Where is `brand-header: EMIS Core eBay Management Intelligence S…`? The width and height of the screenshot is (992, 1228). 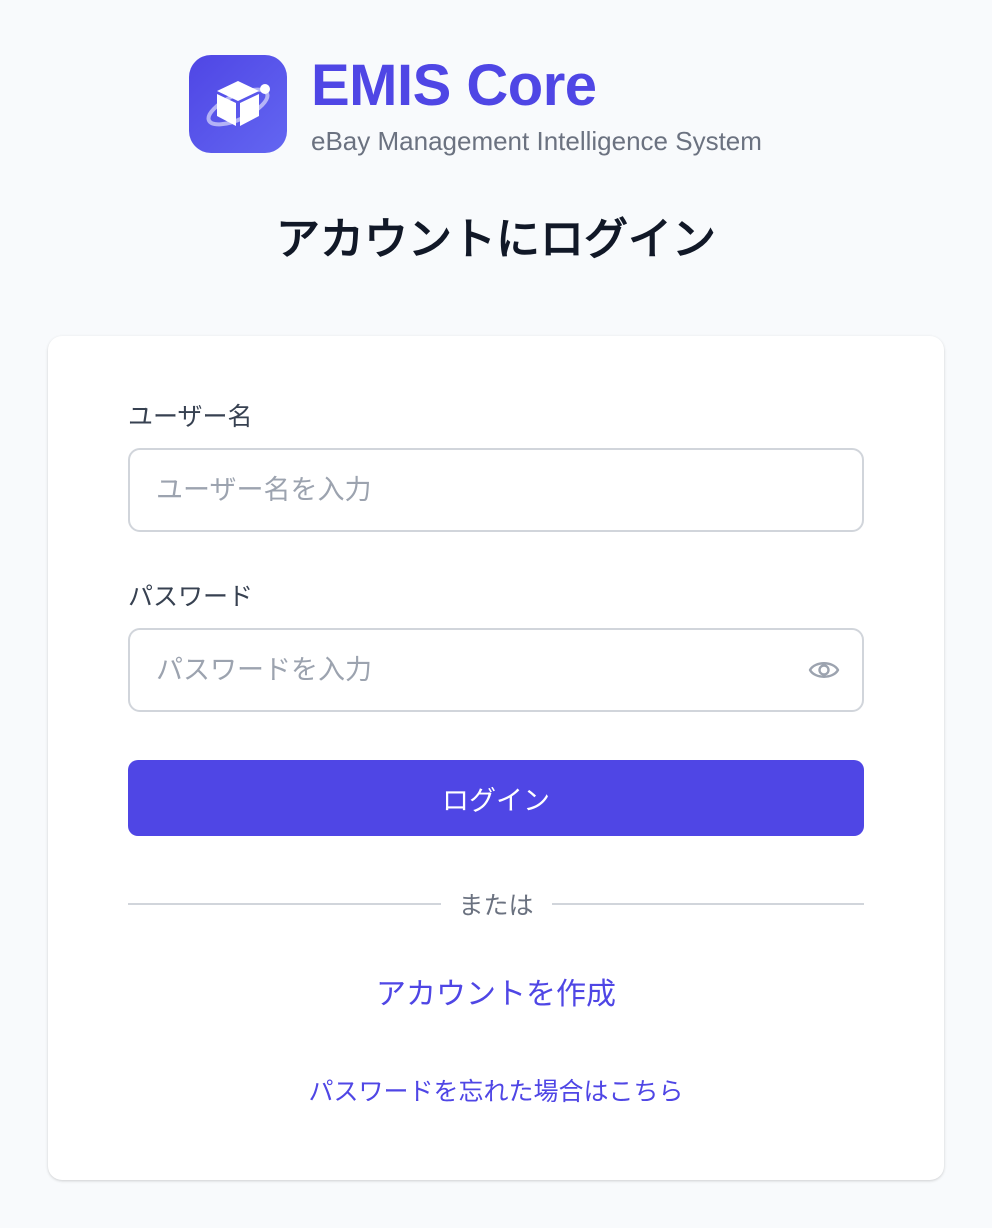
brand-header: EMIS Core eBay Management Intelligence S… is located at coordinates (475, 105).